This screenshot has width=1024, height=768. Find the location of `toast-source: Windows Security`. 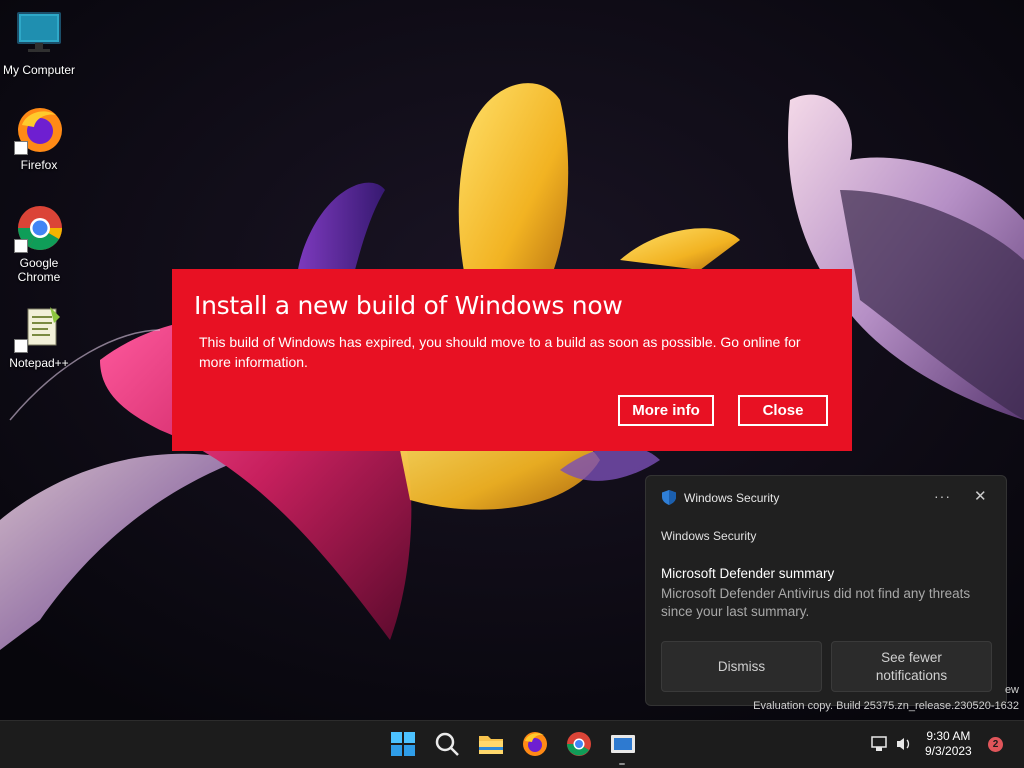

toast-source: Windows Security is located at coordinates (709, 536).